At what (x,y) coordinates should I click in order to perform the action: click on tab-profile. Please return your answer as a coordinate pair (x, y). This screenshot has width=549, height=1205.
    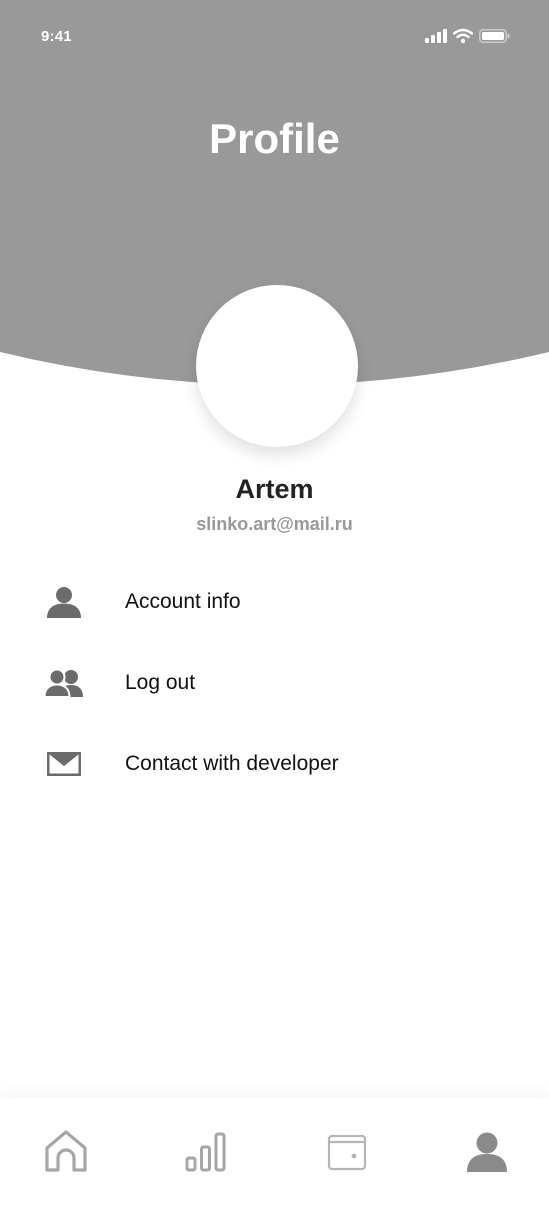
    Looking at the image, I should click on (487, 1152).